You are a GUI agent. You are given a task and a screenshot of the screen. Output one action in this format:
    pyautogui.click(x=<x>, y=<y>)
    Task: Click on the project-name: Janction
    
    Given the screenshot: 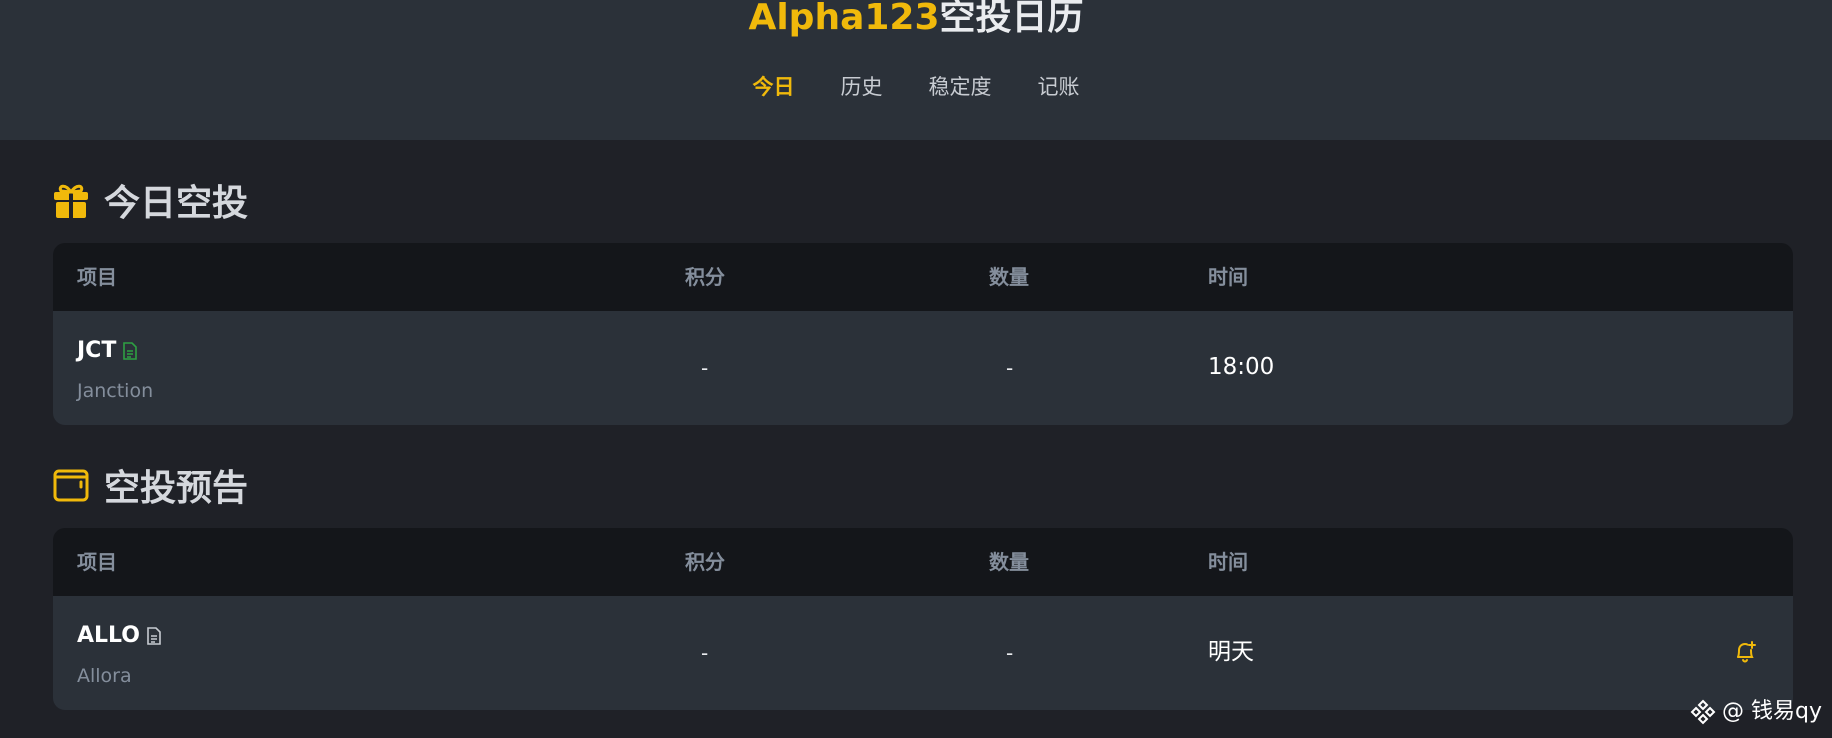 What is the action you would take?
    pyautogui.click(x=115, y=391)
    